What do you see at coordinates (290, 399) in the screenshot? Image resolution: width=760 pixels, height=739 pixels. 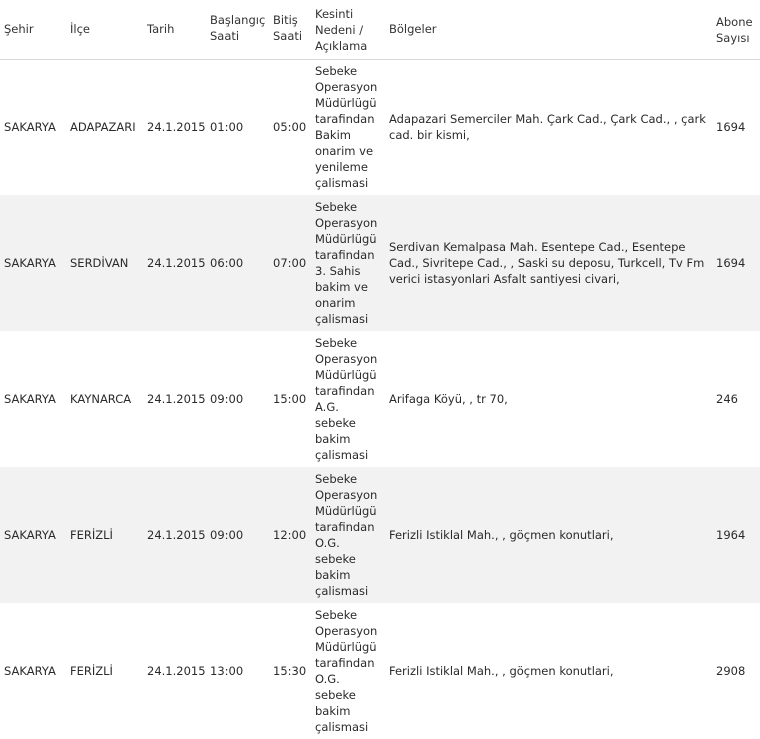 I see `cell-bitis: 15:00` at bounding box center [290, 399].